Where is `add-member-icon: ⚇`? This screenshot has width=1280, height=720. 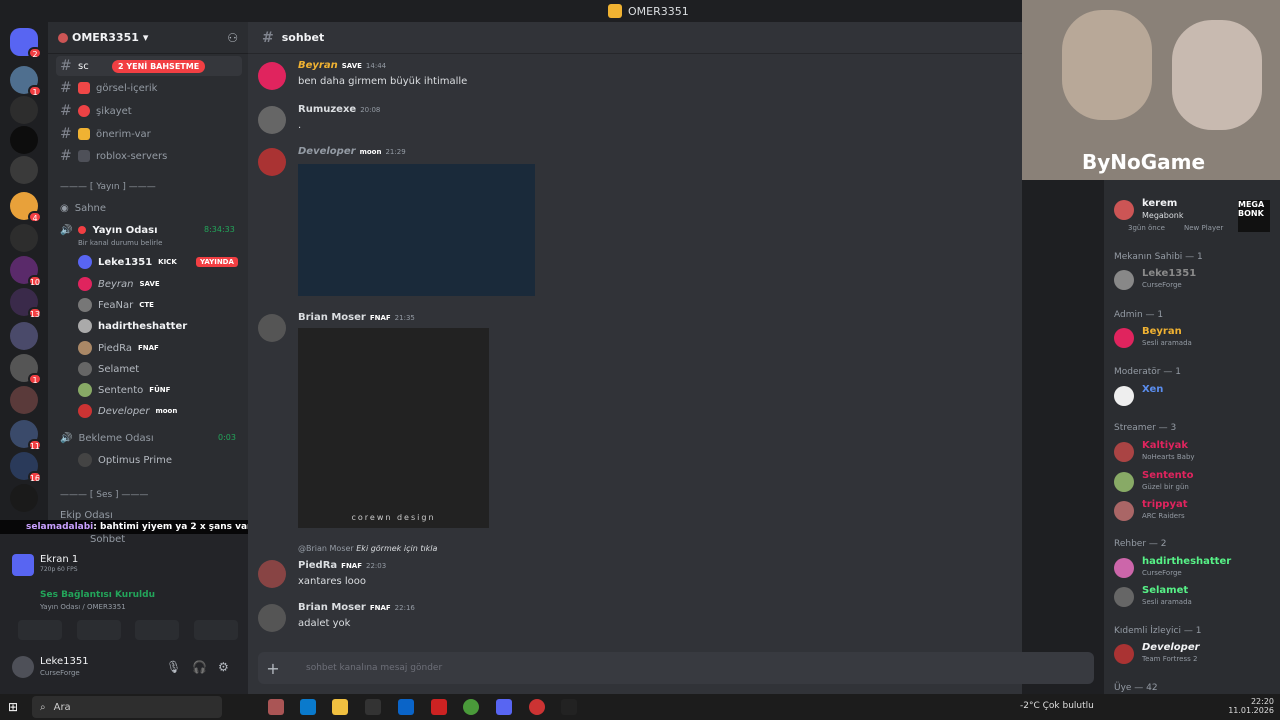
add-member-icon: ⚇ is located at coordinates (232, 38).